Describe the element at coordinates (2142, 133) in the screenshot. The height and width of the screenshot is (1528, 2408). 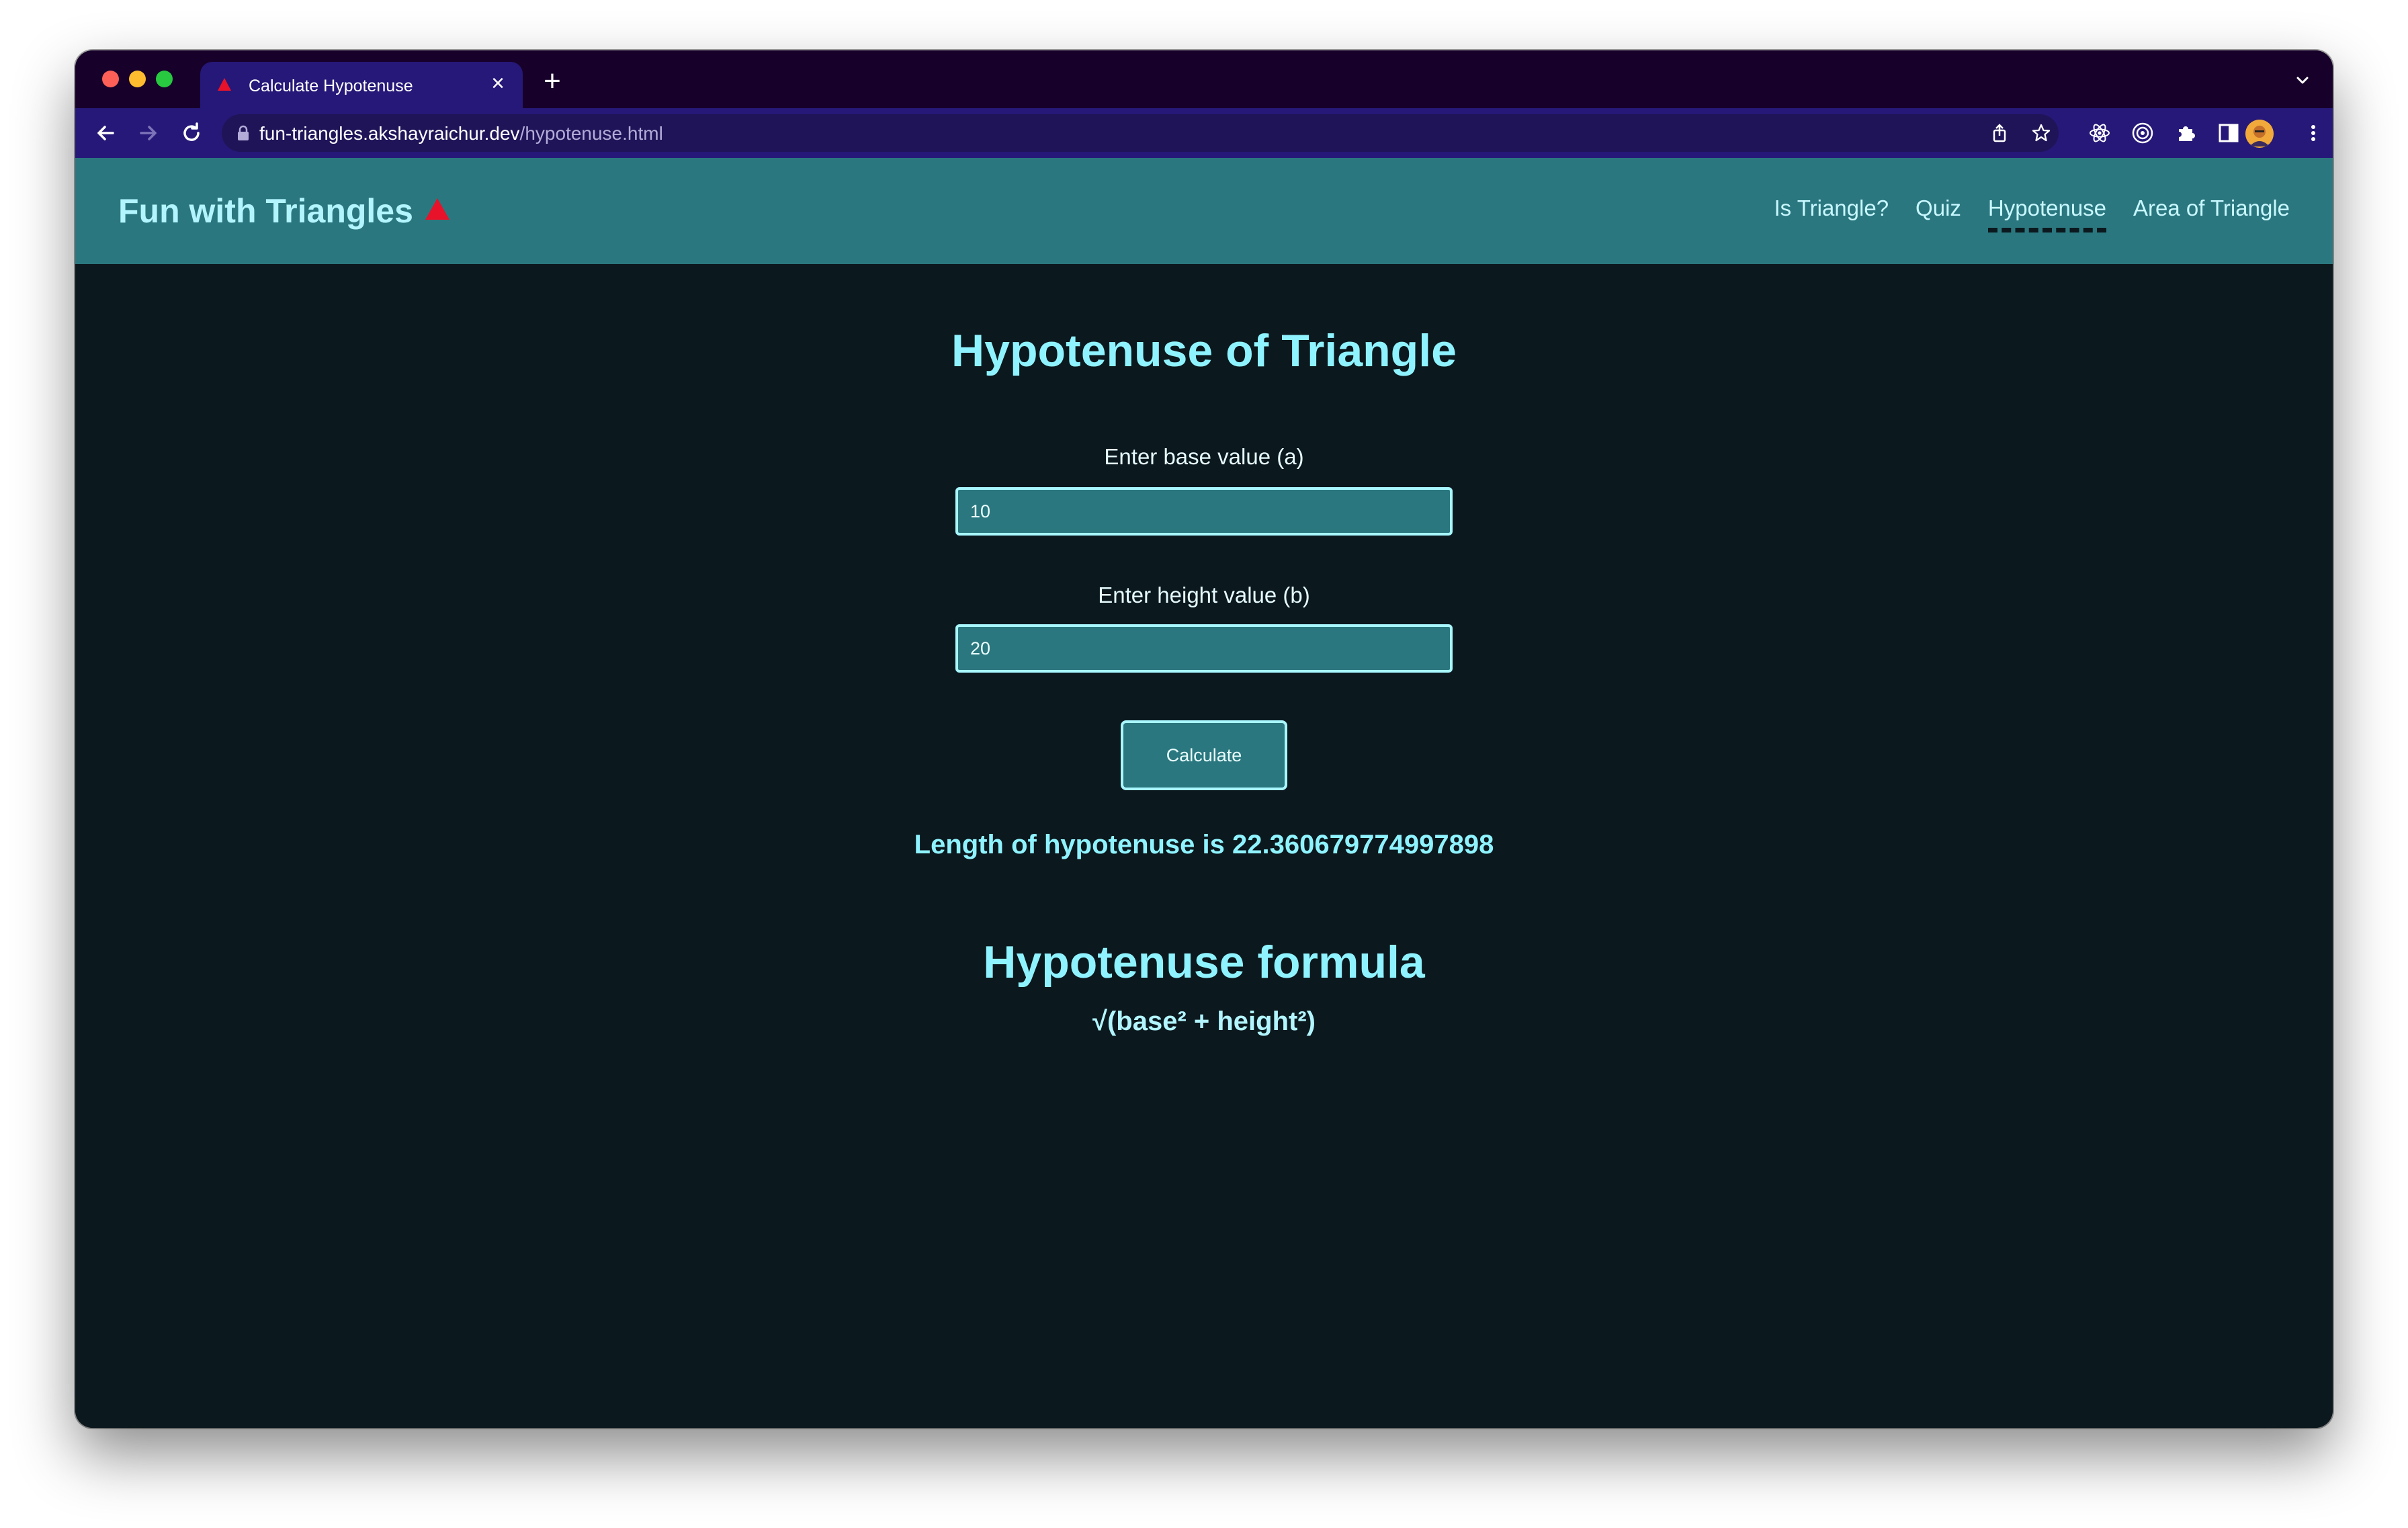
I see `extension-target-icon` at that location.